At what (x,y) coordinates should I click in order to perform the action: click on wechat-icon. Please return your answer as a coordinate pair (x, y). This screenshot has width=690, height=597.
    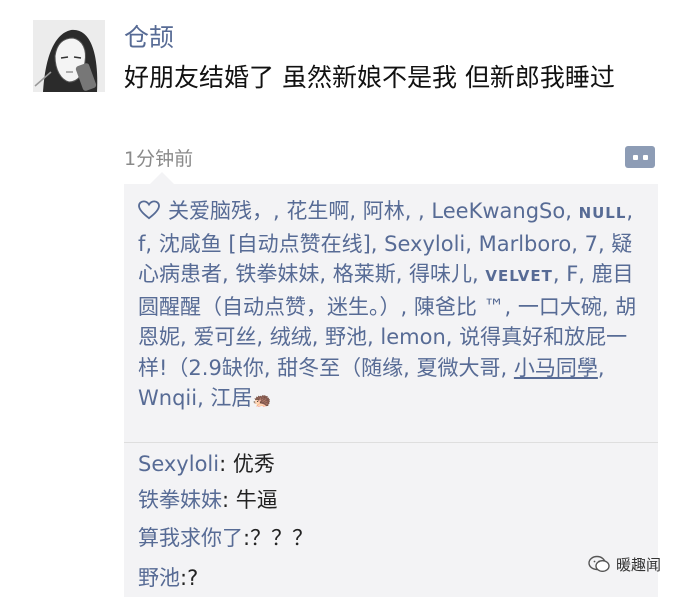
    Looking at the image, I should click on (599, 564).